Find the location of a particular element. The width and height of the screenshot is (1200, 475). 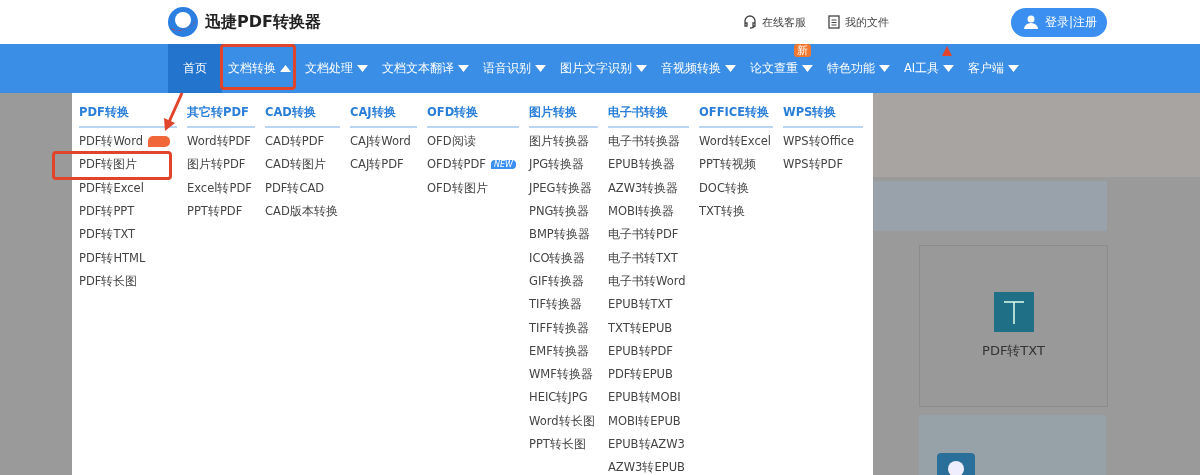

menu-link: PDF转TXT is located at coordinates (107, 235).